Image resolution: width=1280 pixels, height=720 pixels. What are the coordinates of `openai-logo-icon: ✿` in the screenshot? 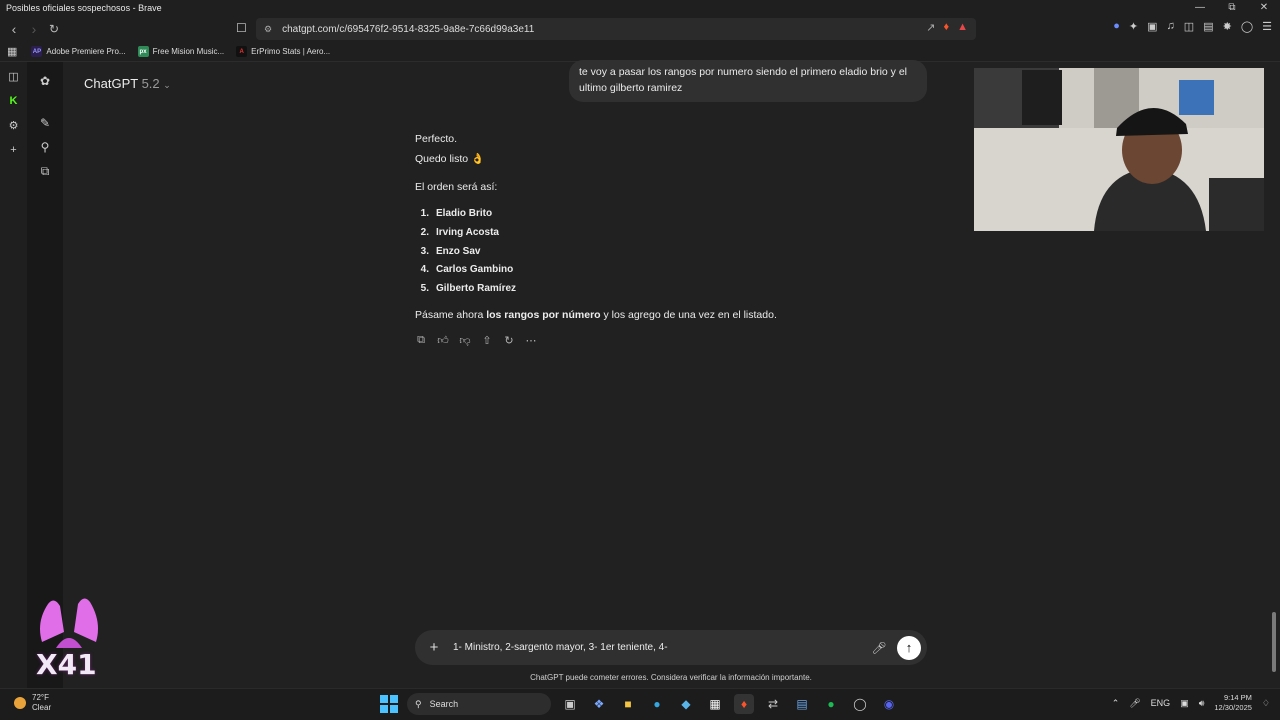 It's located at (45, 81).